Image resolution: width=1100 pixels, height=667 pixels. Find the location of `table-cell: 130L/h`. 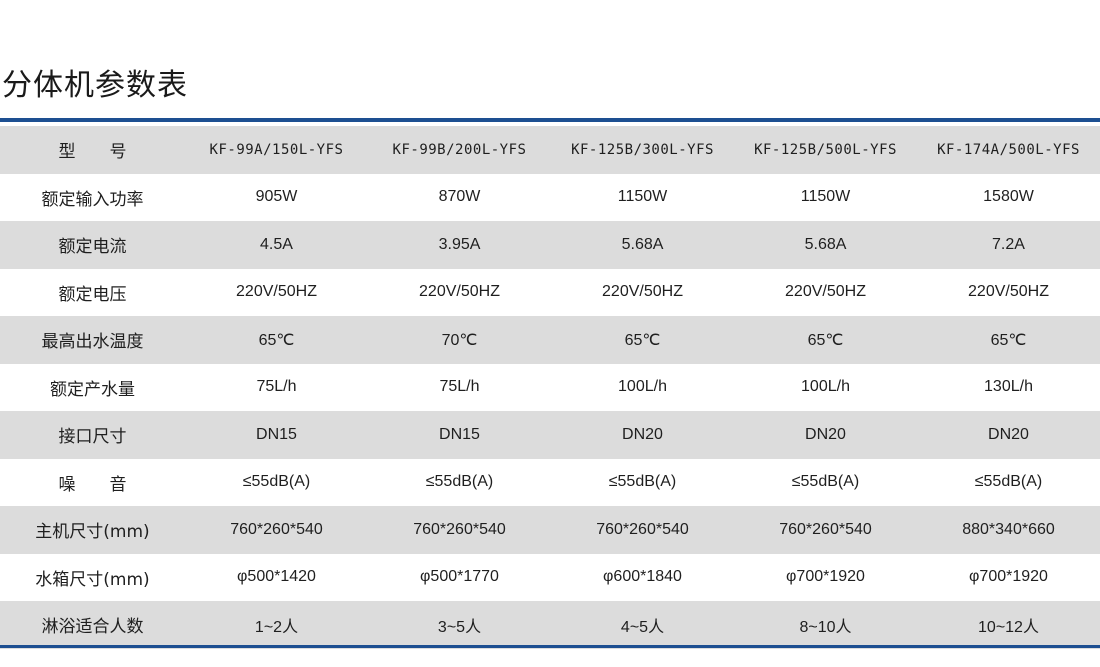

table-cell: 130L/h is located at coordinates (1008, 387).